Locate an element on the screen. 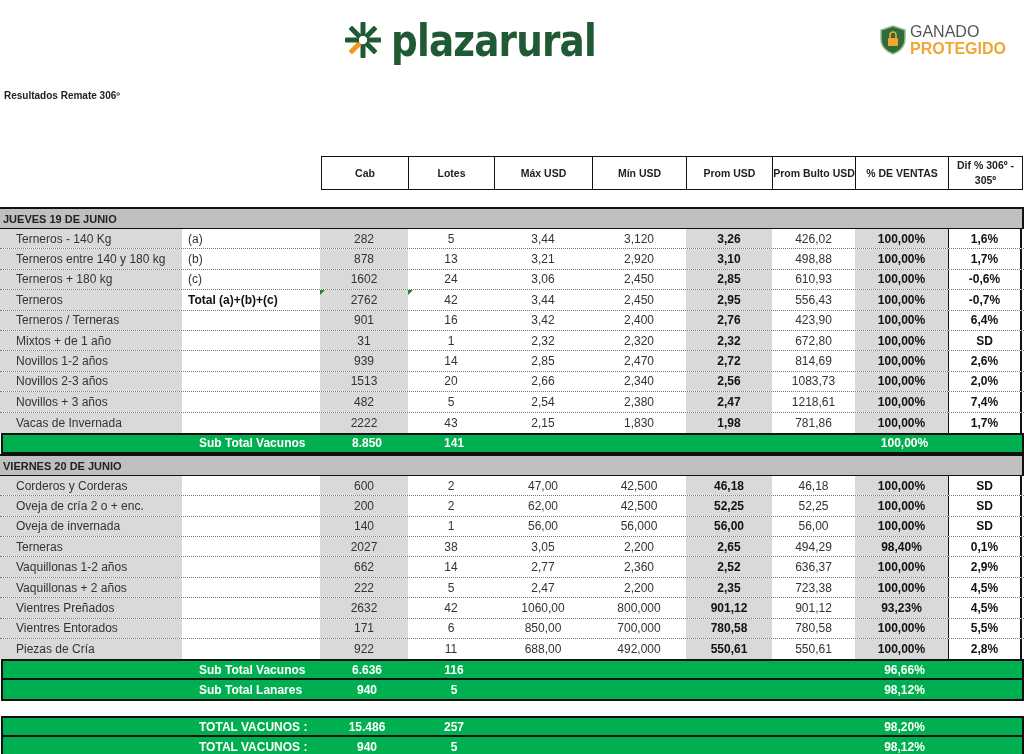  table-cell: 901,12 is located at coordinates (729, 608).